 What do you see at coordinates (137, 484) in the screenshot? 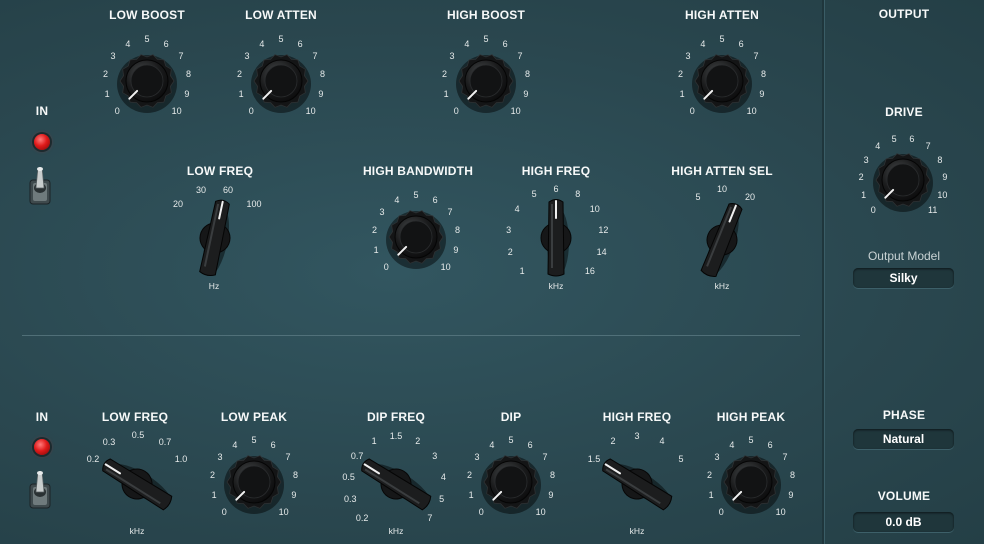
I see `lower-low-freq-selector-knob` at bounding box center [137, 484].